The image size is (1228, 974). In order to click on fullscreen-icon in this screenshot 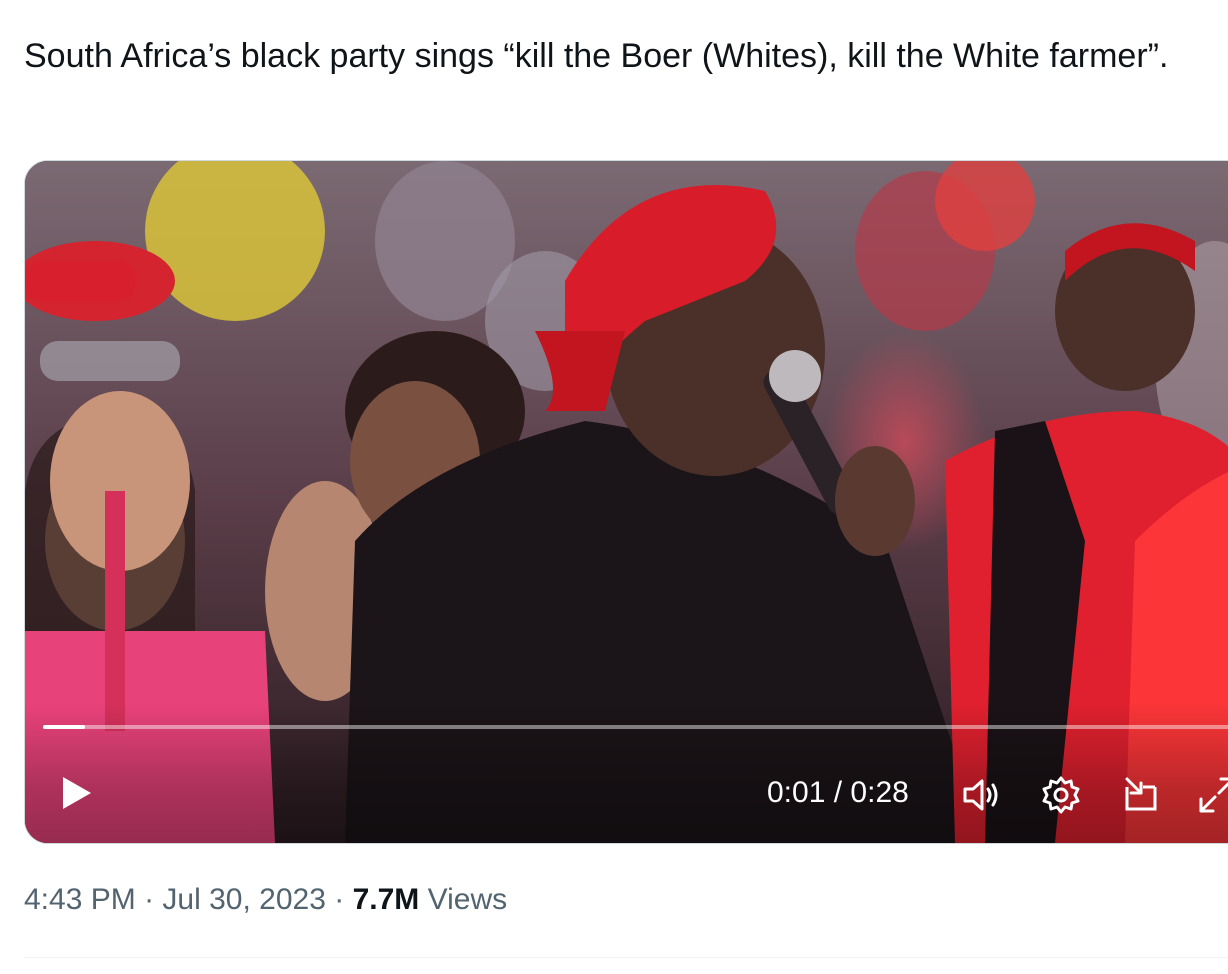, I will do `click(1211, 795)`.